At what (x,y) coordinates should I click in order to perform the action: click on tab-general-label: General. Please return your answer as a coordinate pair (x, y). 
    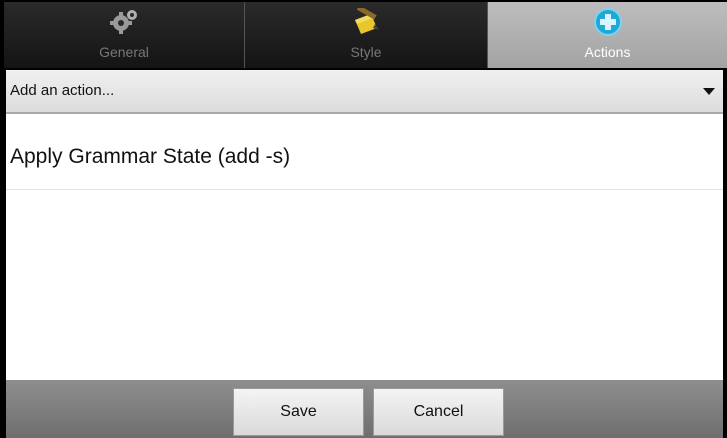
    Looking at the image, I should click on (124, 52).